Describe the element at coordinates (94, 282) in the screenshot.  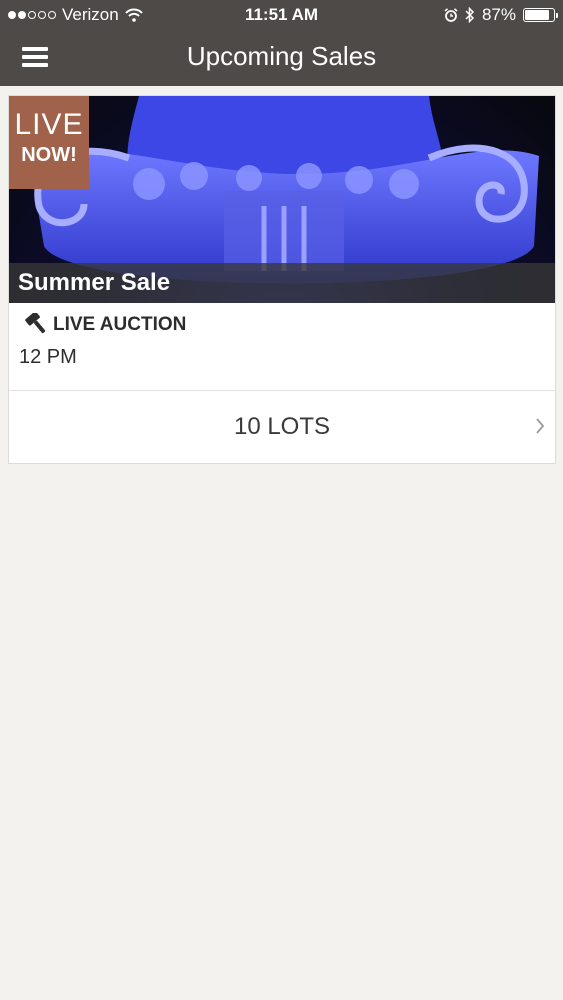
I see `sale-title: Summer Sale` at that location.